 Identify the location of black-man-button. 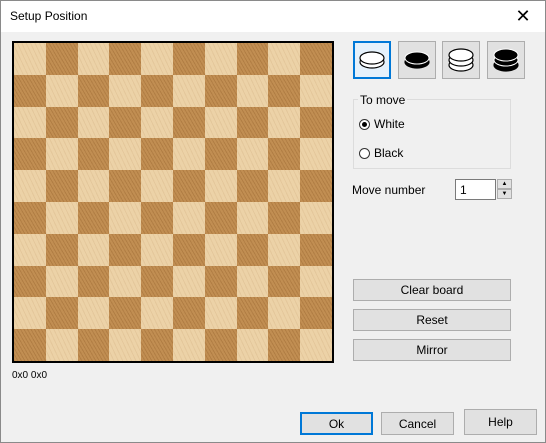
(417, 60).